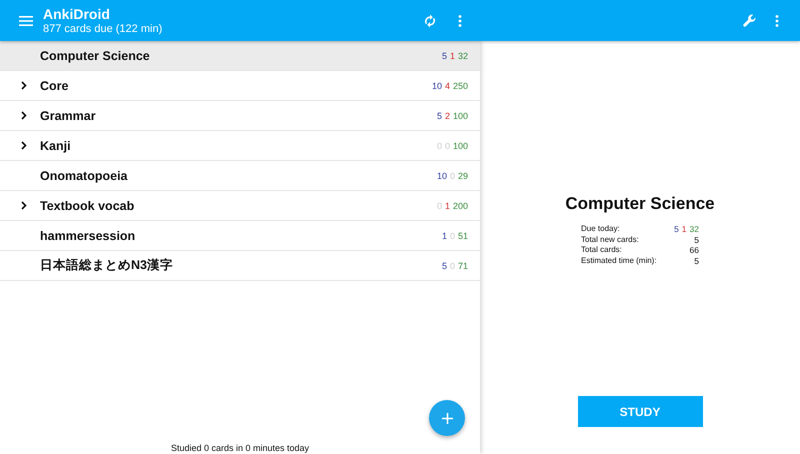  Describe the element at coordinates (68, 115) in the screenshot. I see `deck-name: Grammar` at that location.